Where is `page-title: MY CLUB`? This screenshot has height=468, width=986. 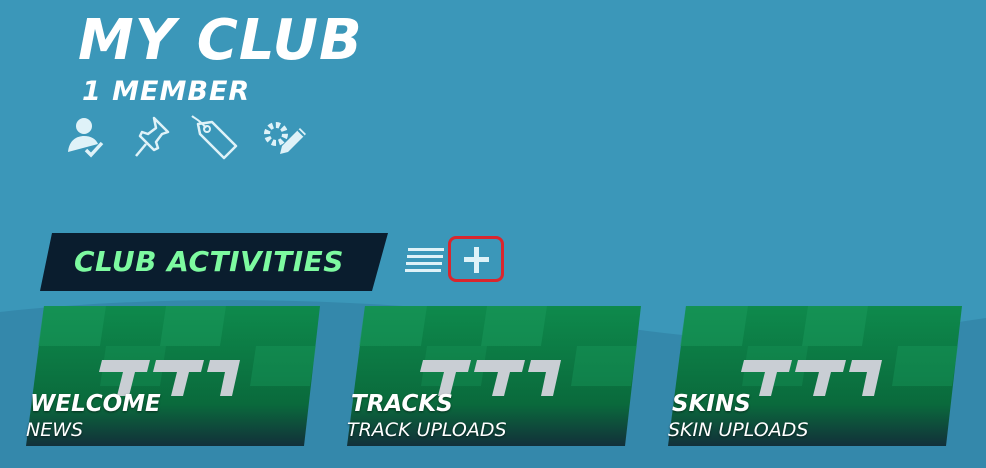 page-title: MY CLUB is located at coordinates (220, 40).